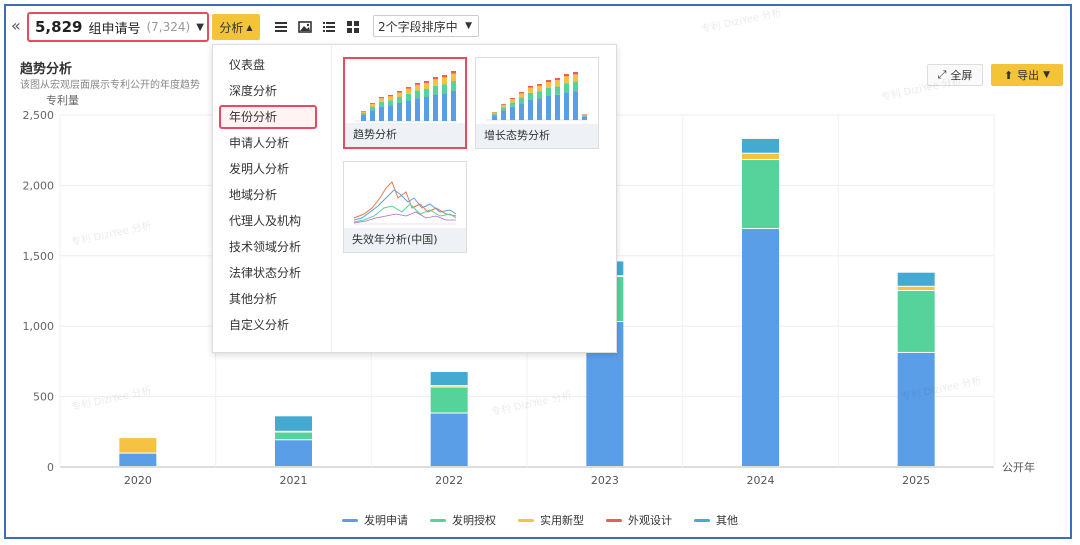 This screenshot has width=1080, height=545. I want to click on x-axis-label: 公开年, so click(1018, 467).